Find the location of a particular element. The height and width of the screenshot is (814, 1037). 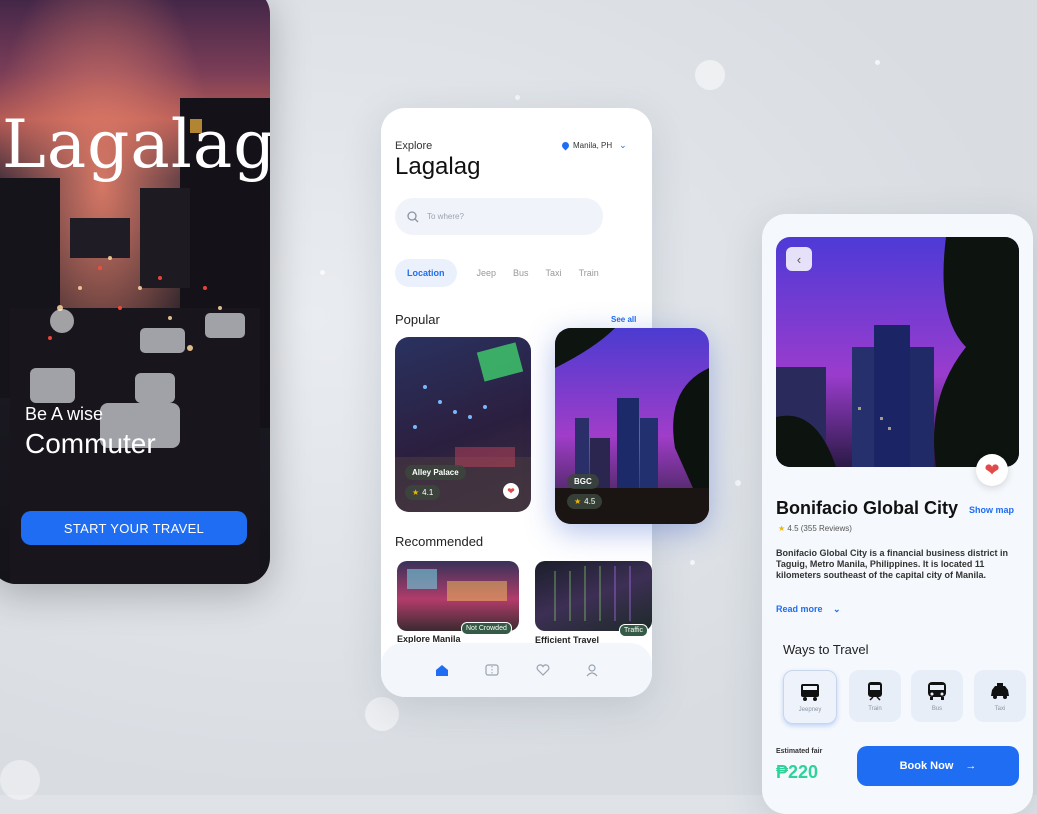

tagline-line1: Be A wise is located at coordinates (64, 414).